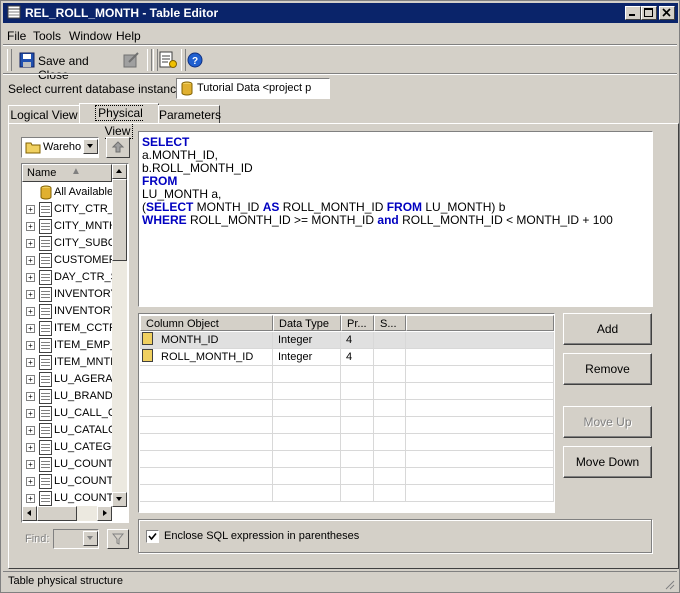 The width and height of the screenshot is (680, 593). I want to click on enclose-options-frame: Enclose SQL expression in parentheses, so click(395, 536).